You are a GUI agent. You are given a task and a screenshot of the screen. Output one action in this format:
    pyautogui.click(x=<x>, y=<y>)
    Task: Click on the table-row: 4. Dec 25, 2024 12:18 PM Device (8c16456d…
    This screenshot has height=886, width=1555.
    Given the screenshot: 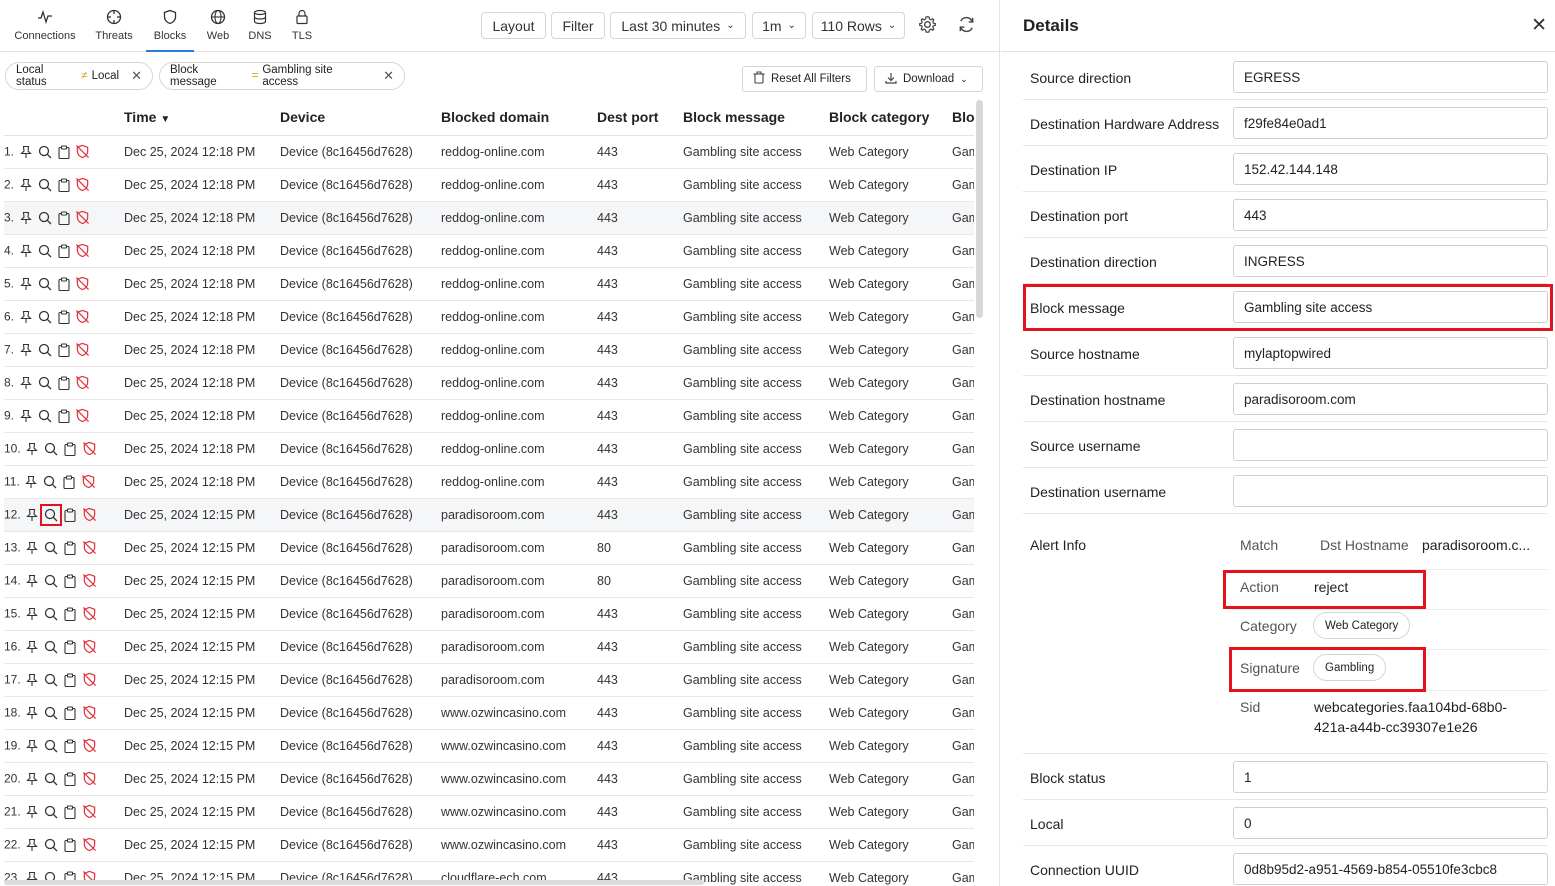 What is the action you would take?
    pyautogui.click(x=489, y=251)
    